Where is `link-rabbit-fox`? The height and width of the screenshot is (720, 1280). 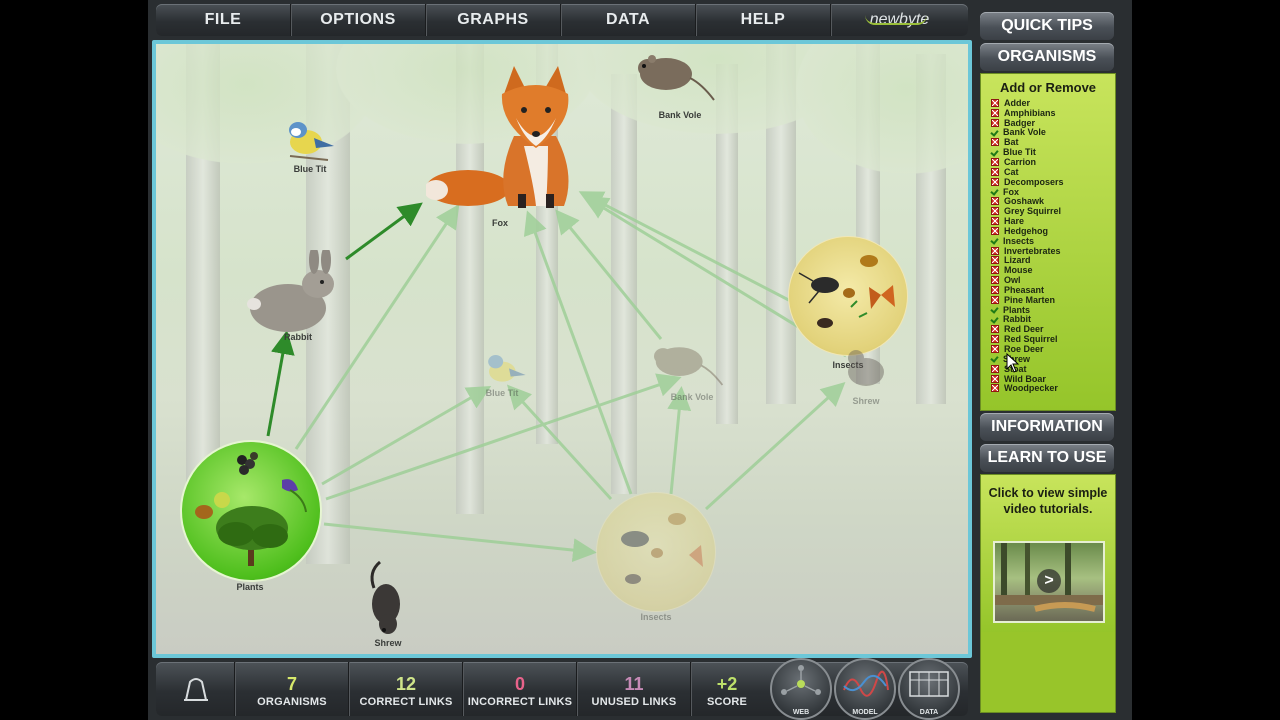 link-rabbit-fox is located at coordinates (384, 231).